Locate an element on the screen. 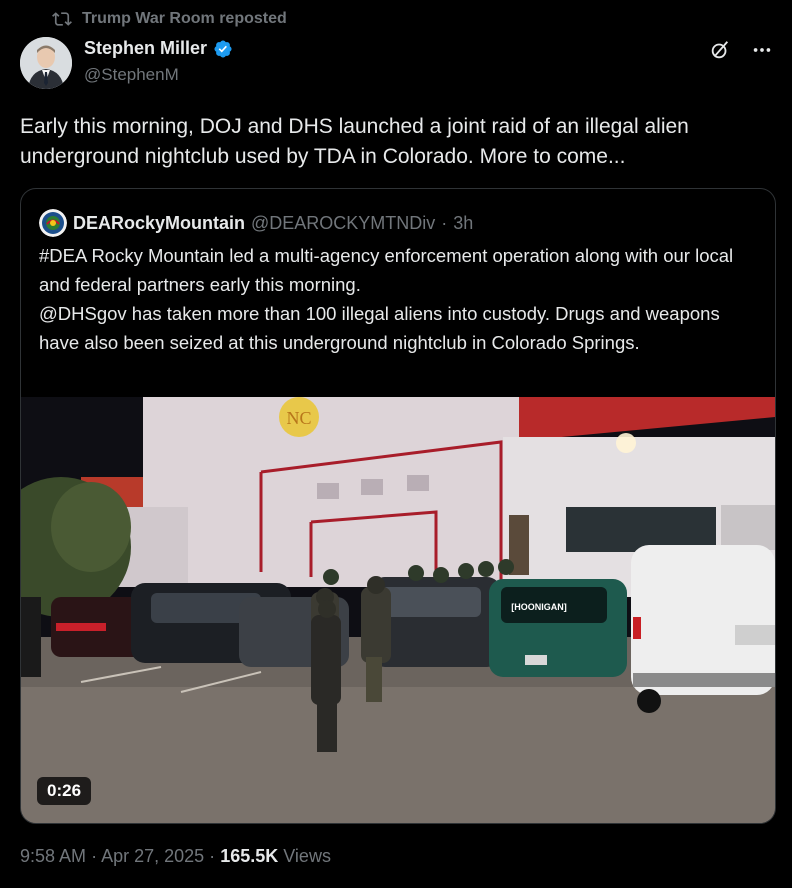 Image resolution: width=792 pixels, height=888 pixels. grok-icon is located at coordinates (720, 50).